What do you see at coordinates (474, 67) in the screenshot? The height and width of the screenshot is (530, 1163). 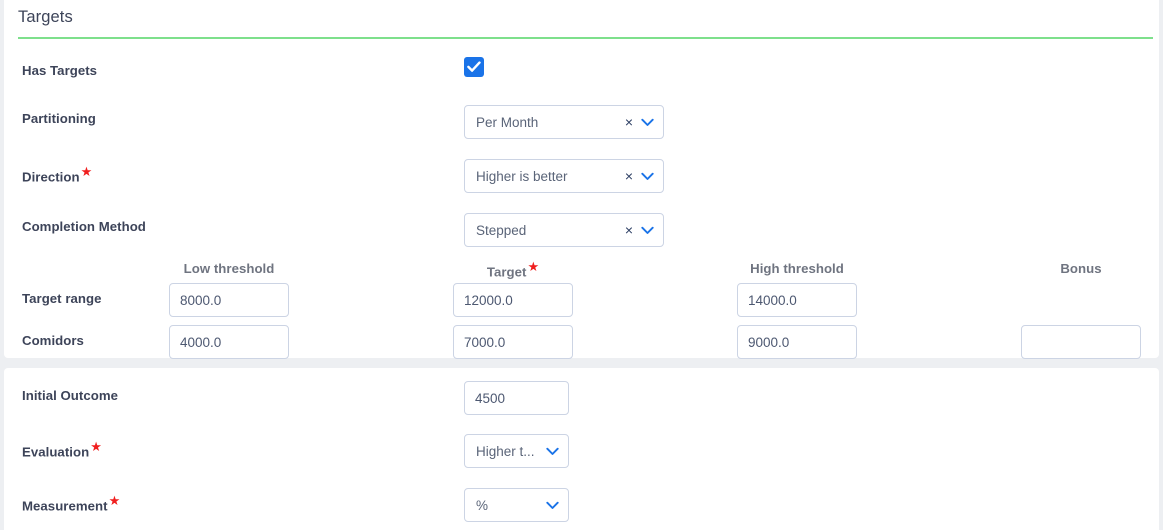 I see `has-targets-checkbox` at bounding box center [474, 67].